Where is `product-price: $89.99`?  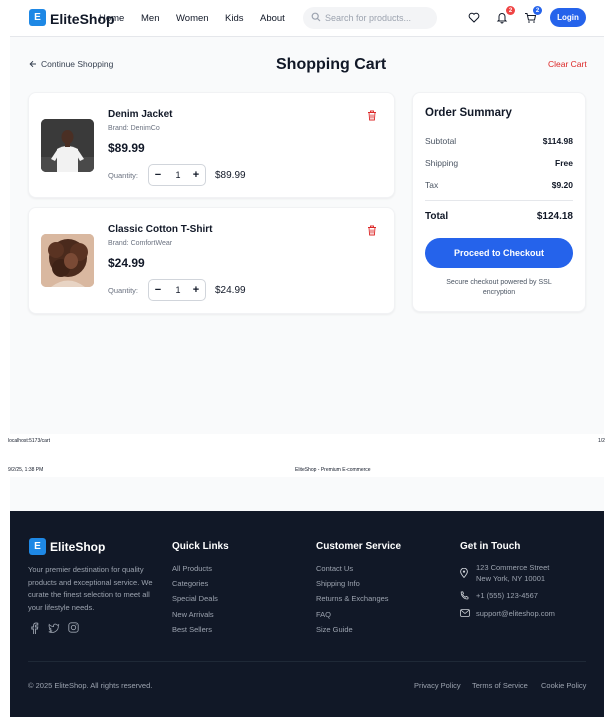
product-price: $89.99 is located at coordinates (126, 148).